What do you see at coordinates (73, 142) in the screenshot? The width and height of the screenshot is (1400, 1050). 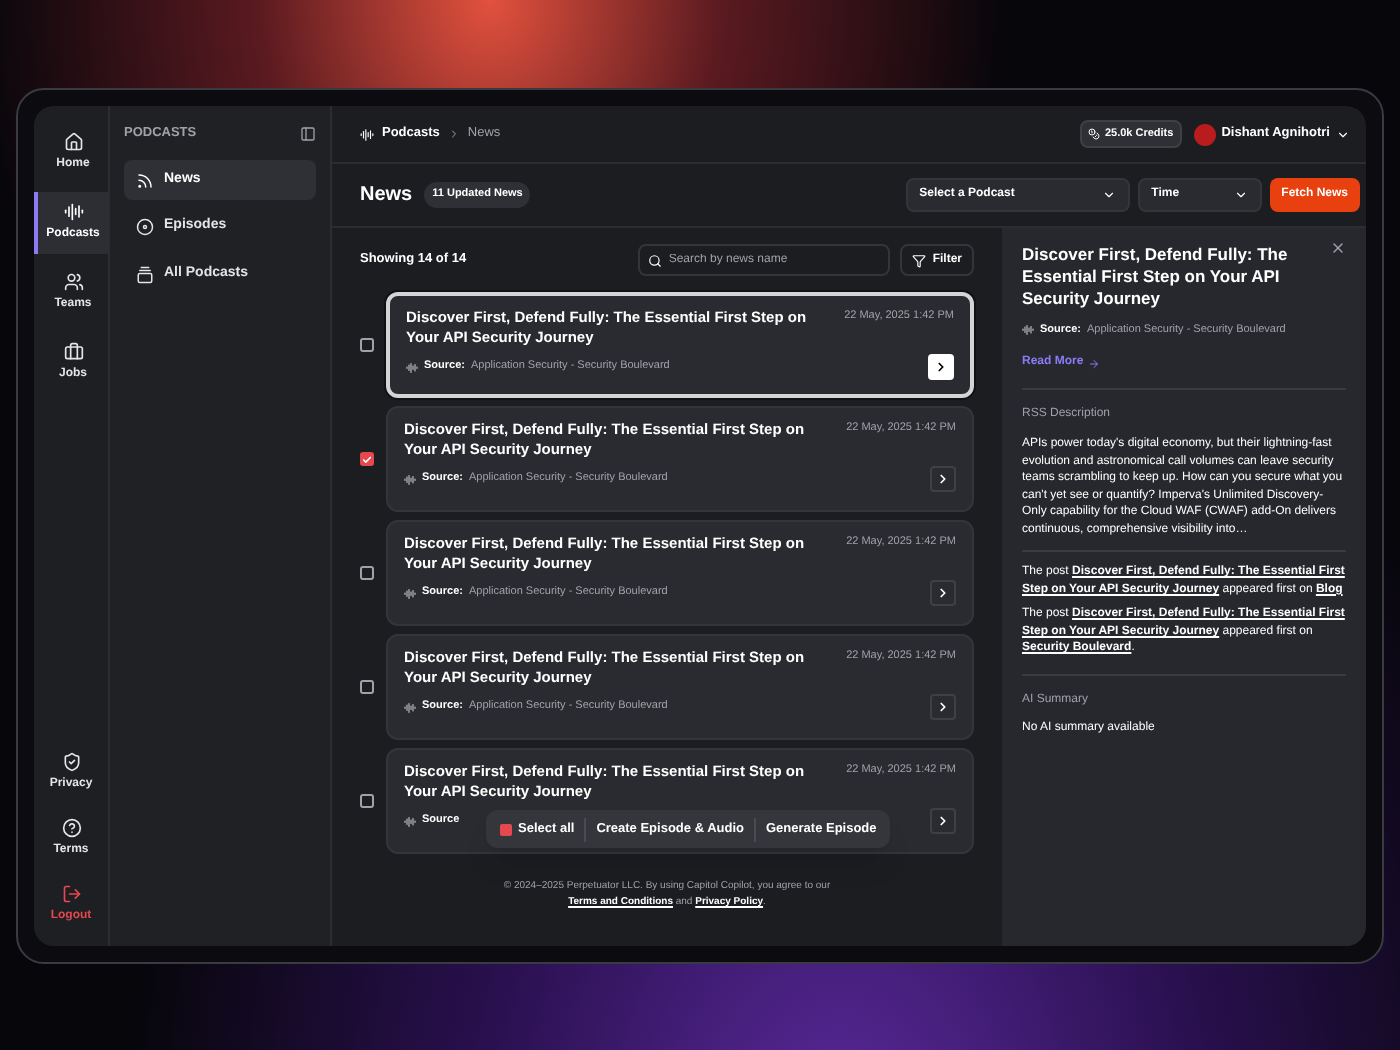 I see `home-icon` at bounding box center [73, 142].